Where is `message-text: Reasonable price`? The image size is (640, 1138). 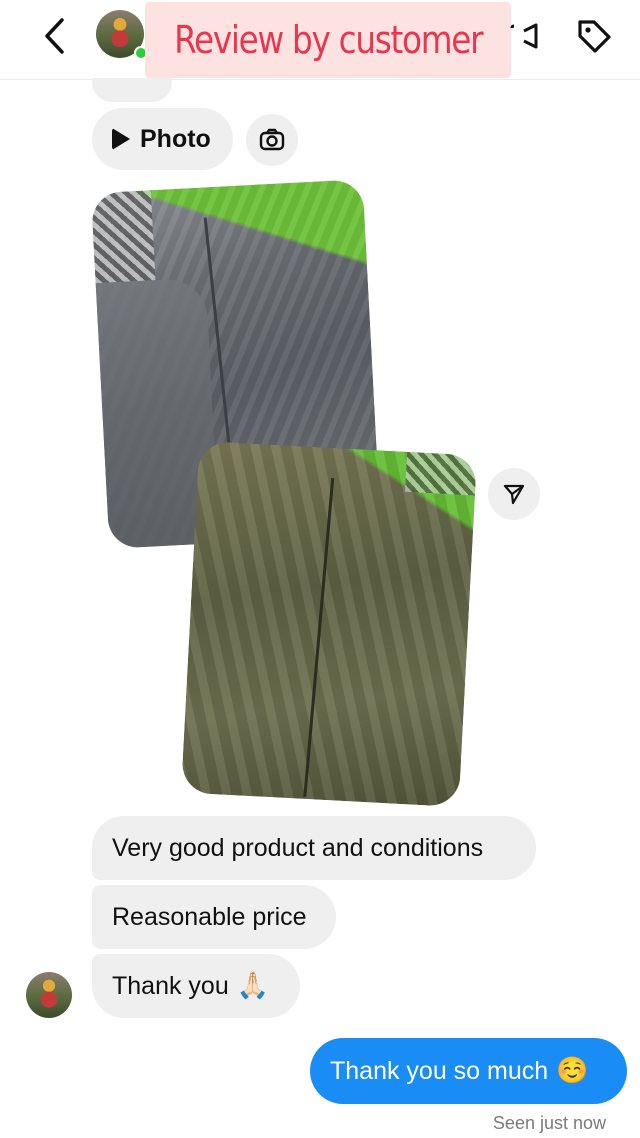 message-text: Reasonable price is located at coordinates (209, 916).